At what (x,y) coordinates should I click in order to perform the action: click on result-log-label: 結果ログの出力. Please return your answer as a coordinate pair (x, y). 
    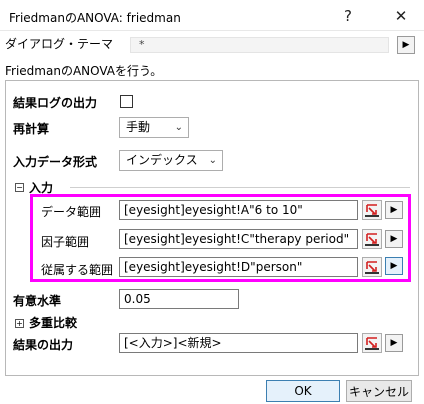
    Looking at the image, I should click on (55, 103).